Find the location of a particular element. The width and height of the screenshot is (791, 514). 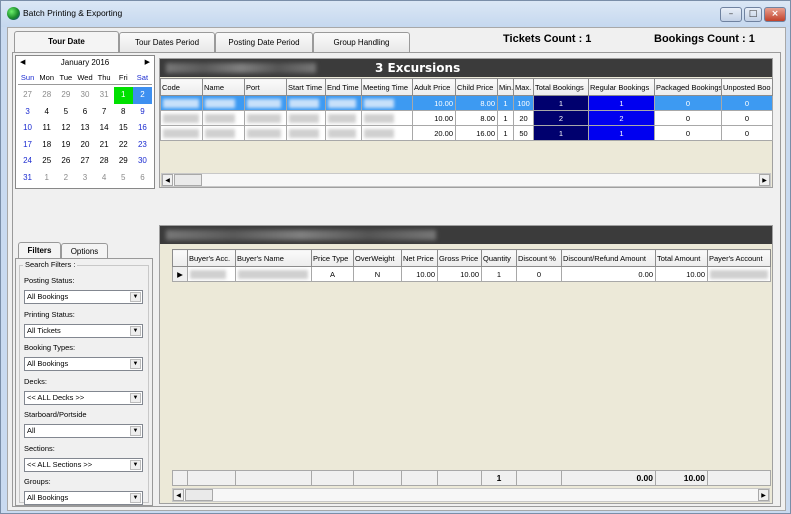

column-header: Code is located at coordinates (181, 87).